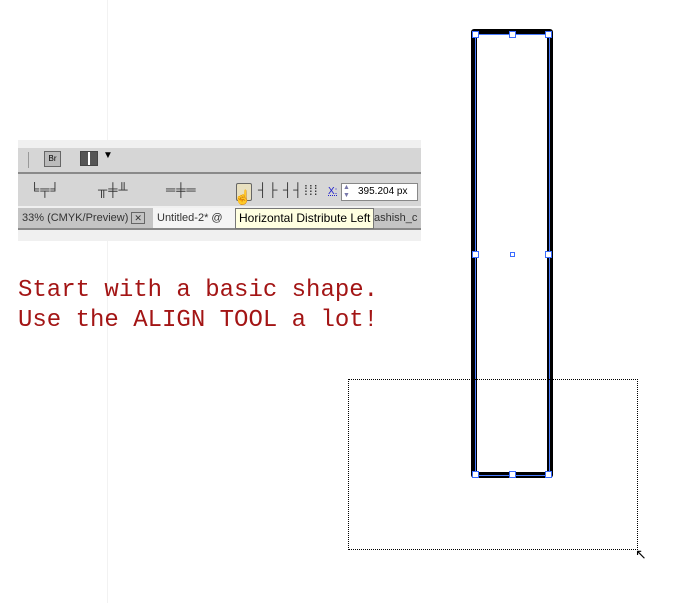  What do you see at coordinates (89, 158) in the screenshot?
I see `arrange-documents-icon` at bounding box center [89, 158].